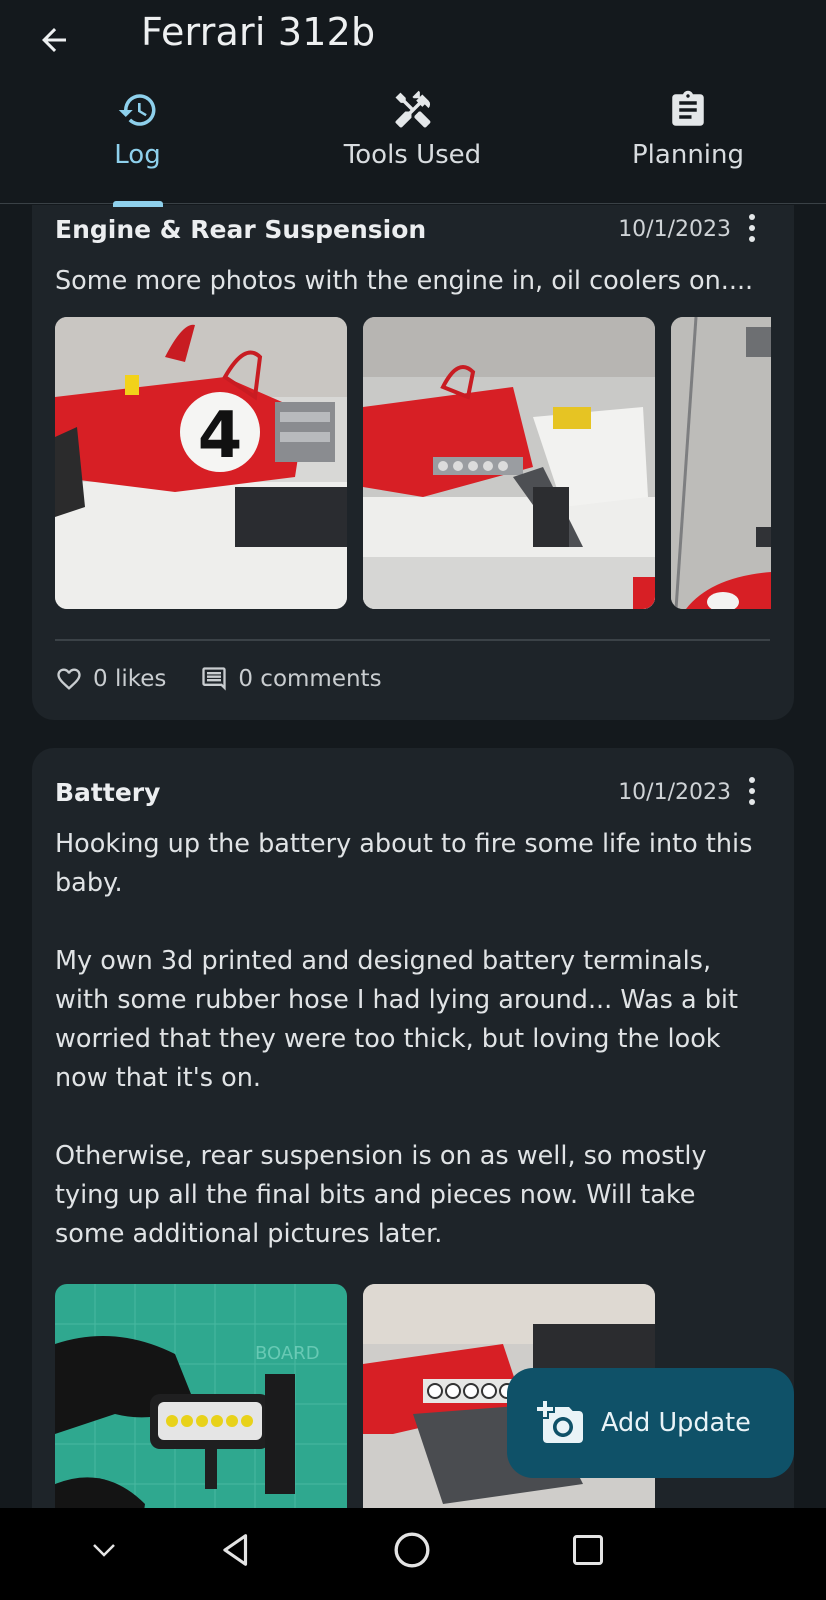  I want to click on active-tab-indicator, so click(137, 204).